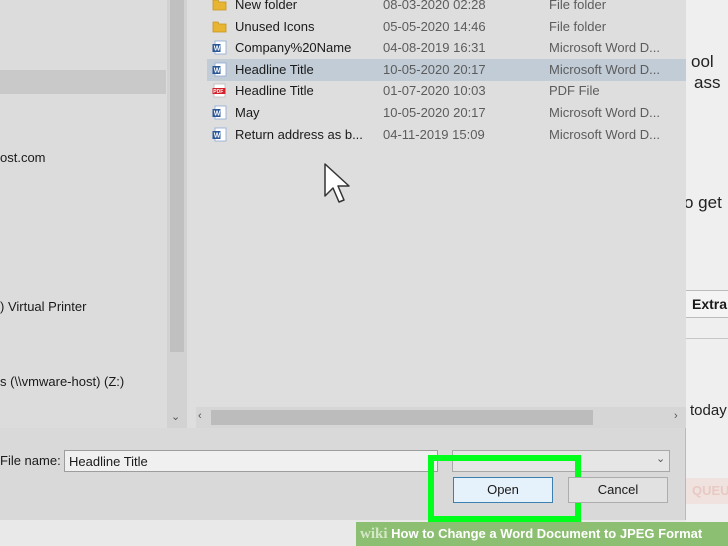 This screenshot has height=546, width=728. I want to click on background-text: ool, so click(702, 61).